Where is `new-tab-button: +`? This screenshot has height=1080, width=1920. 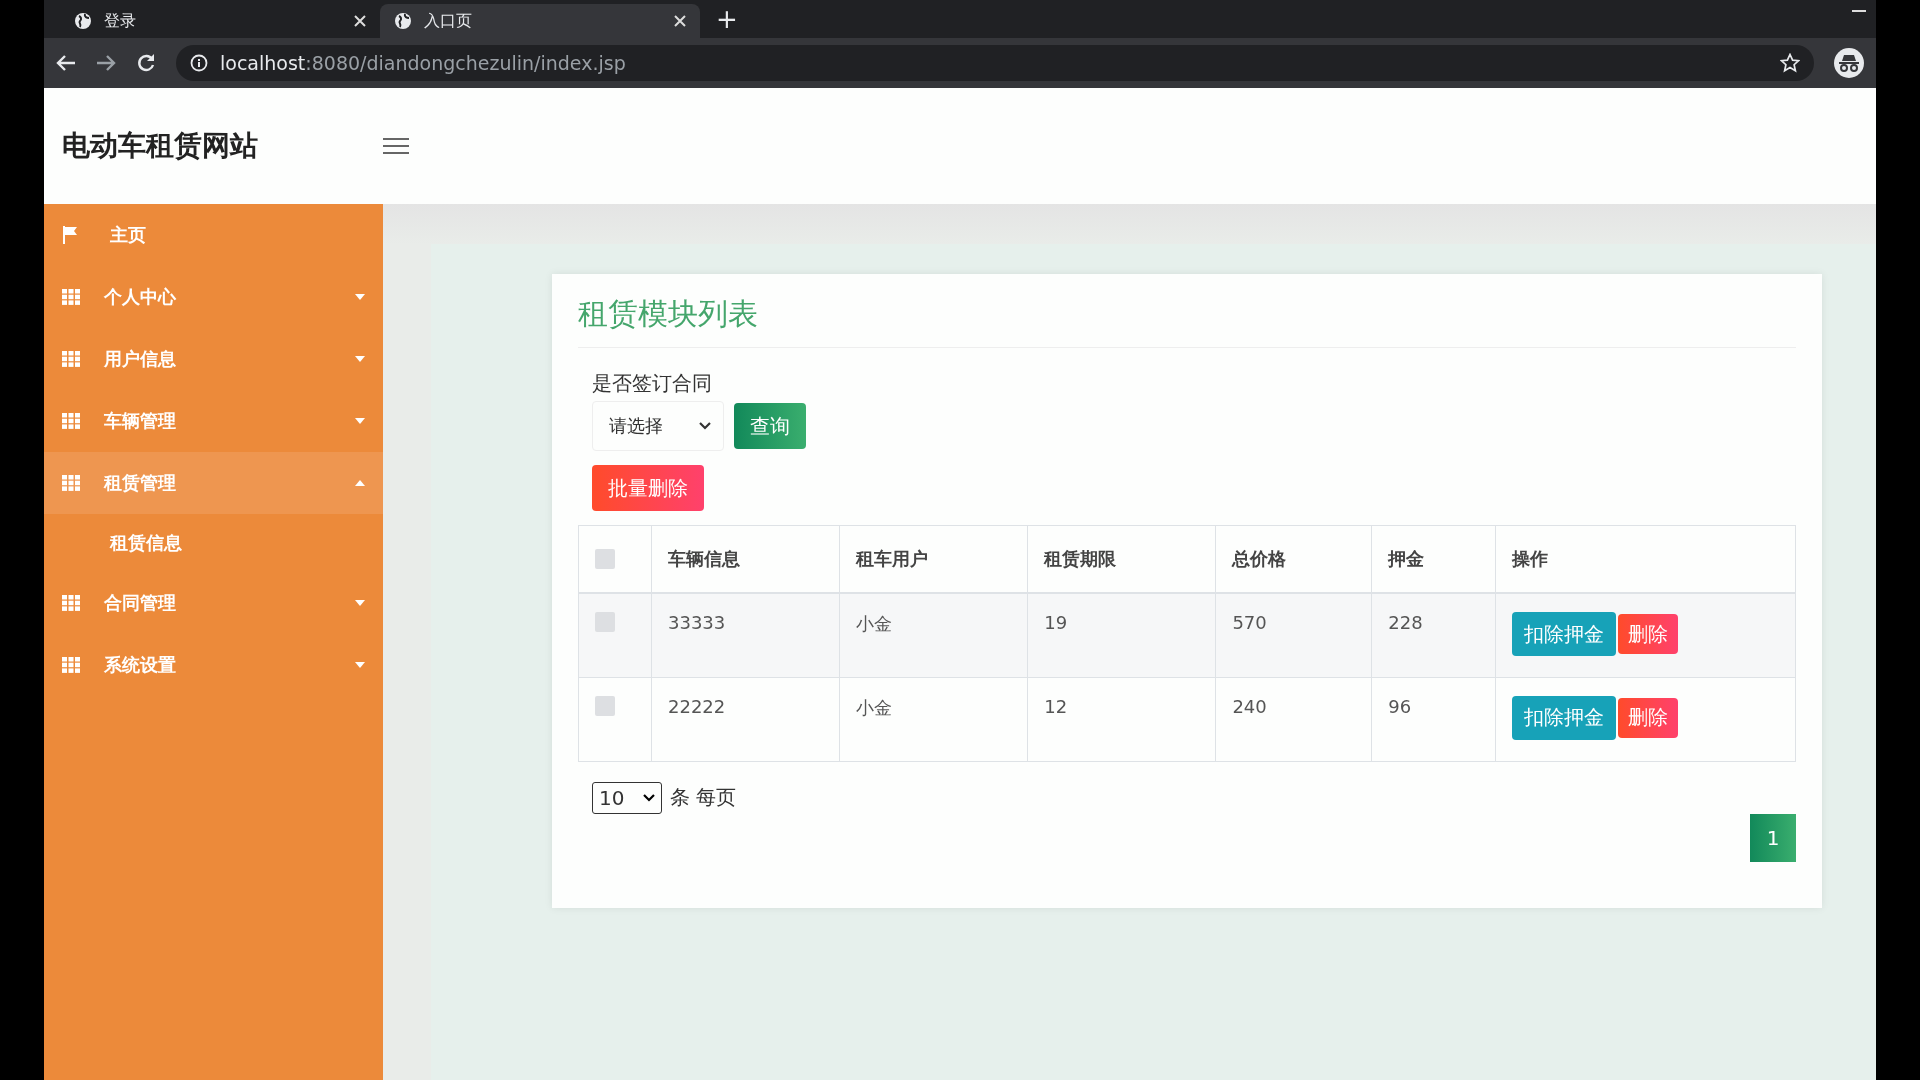
new-tab-button: + is located at coordinates (727, 19).